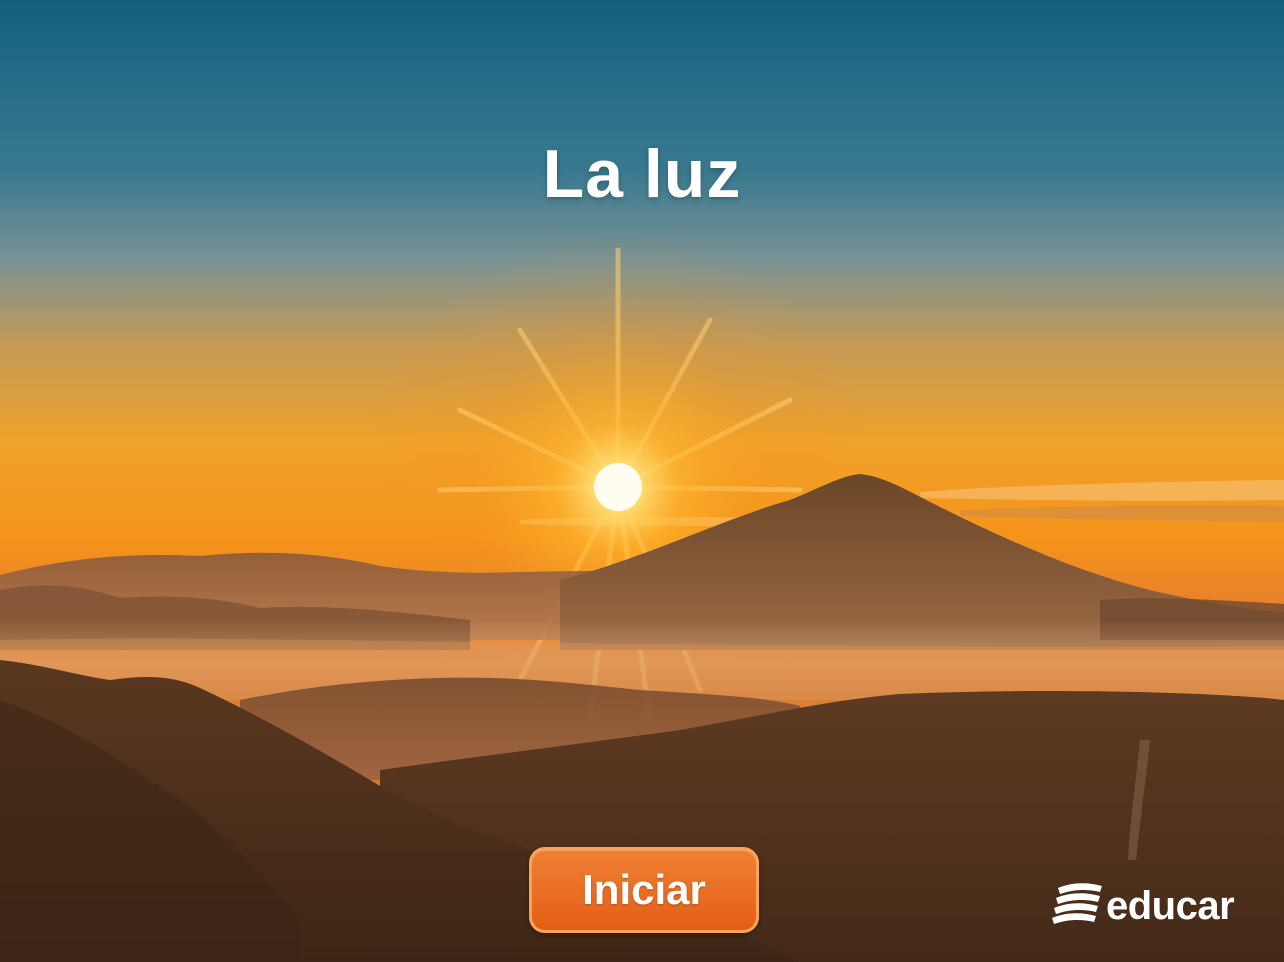  I want to click on logo-wordmark: educar, so click(1170, 905).